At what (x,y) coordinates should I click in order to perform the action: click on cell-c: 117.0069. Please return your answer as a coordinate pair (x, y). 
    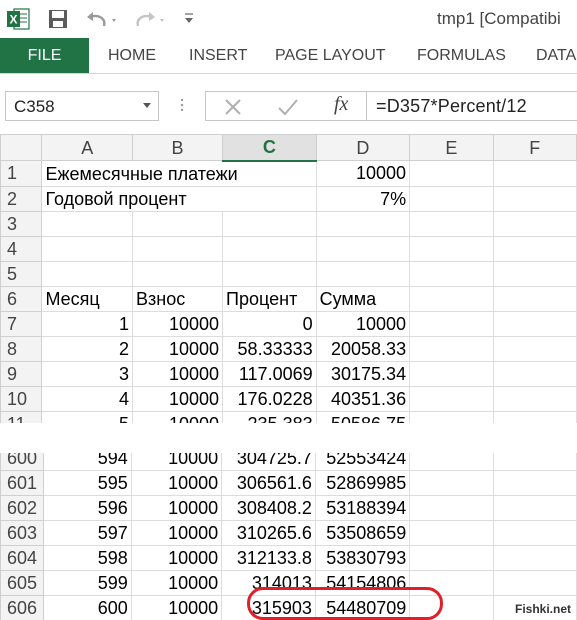
    Looking at the image, I should click on (269, 373).